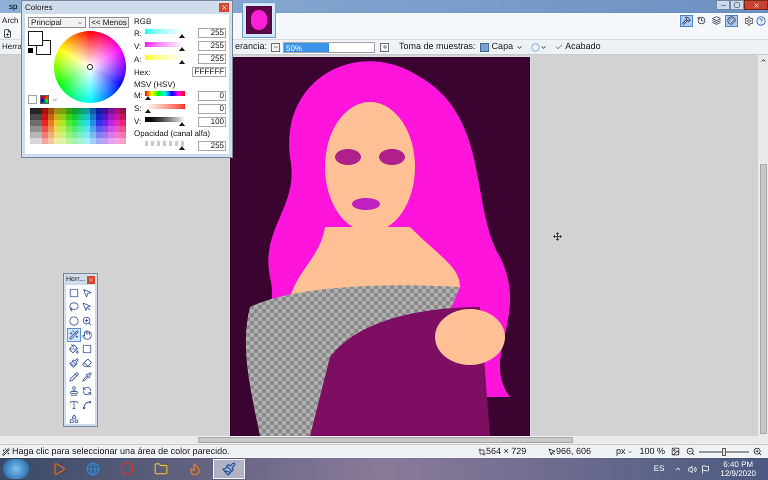  What do you see at coordinates (686, 20) in the screenshot?
I see `hammer-toggle` at bounding box center [686, 20].